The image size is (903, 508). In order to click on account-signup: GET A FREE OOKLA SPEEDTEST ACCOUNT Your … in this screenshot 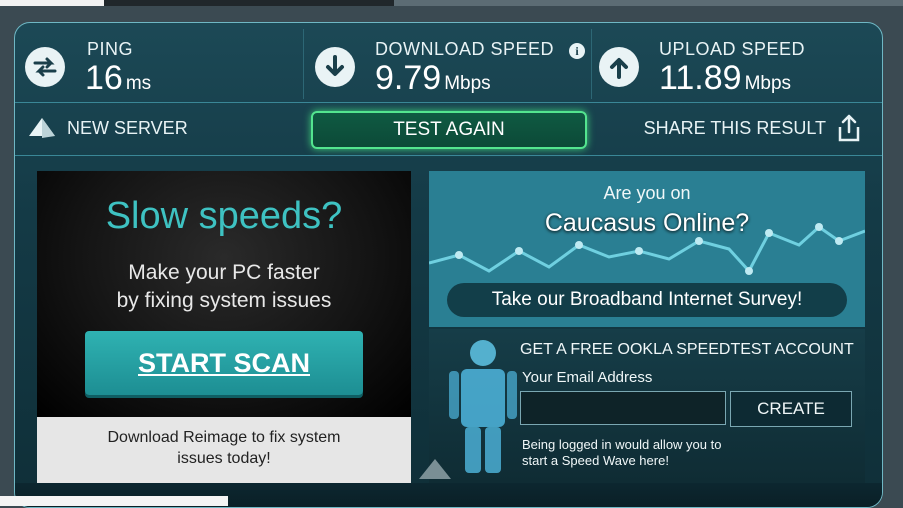, I will do `click(647, 406)`.